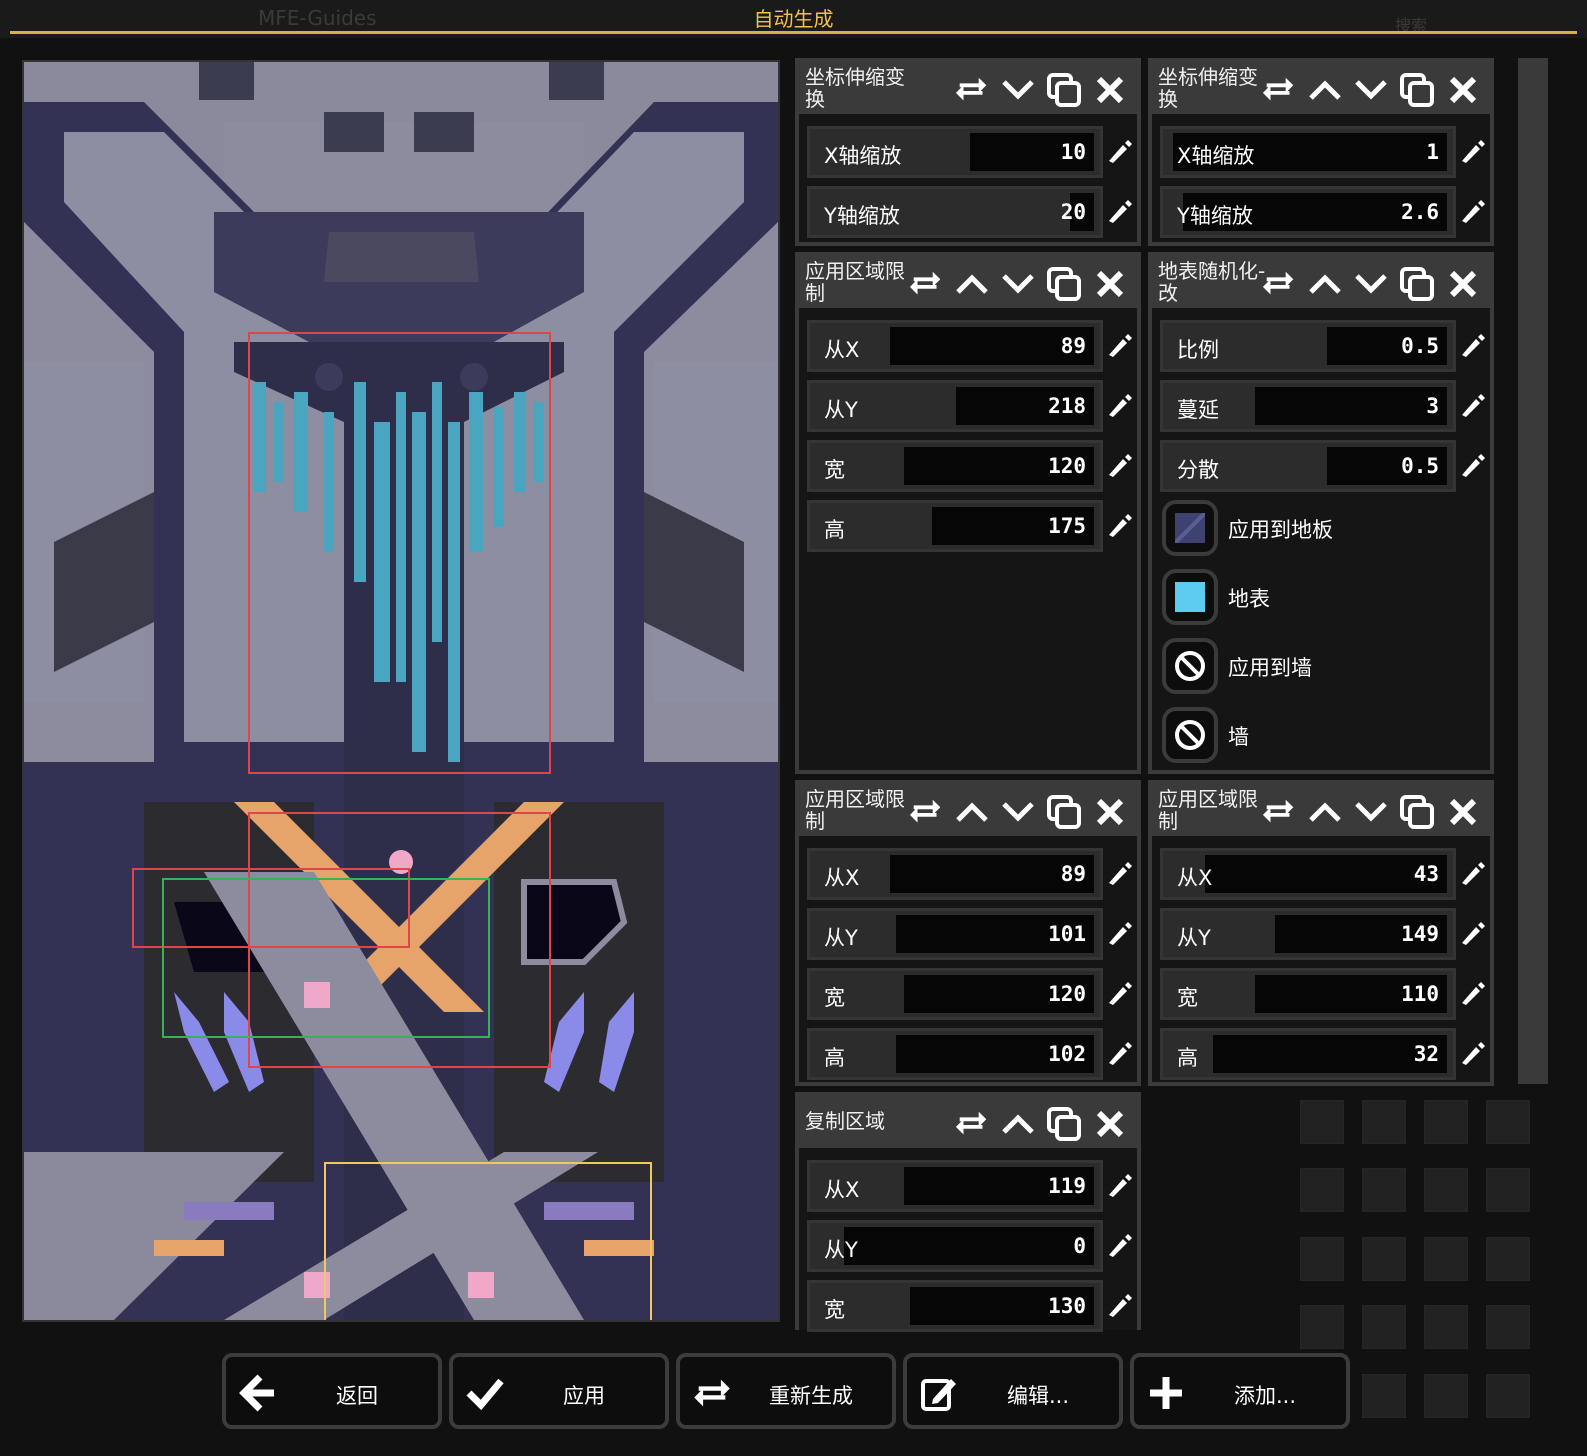 Image resolution: width=1587 pixels, height=1456 pixels. Describe the element at coordinates (1308, 934) in the screenshot. I see `field-from-y: 从Y 149` at that location.